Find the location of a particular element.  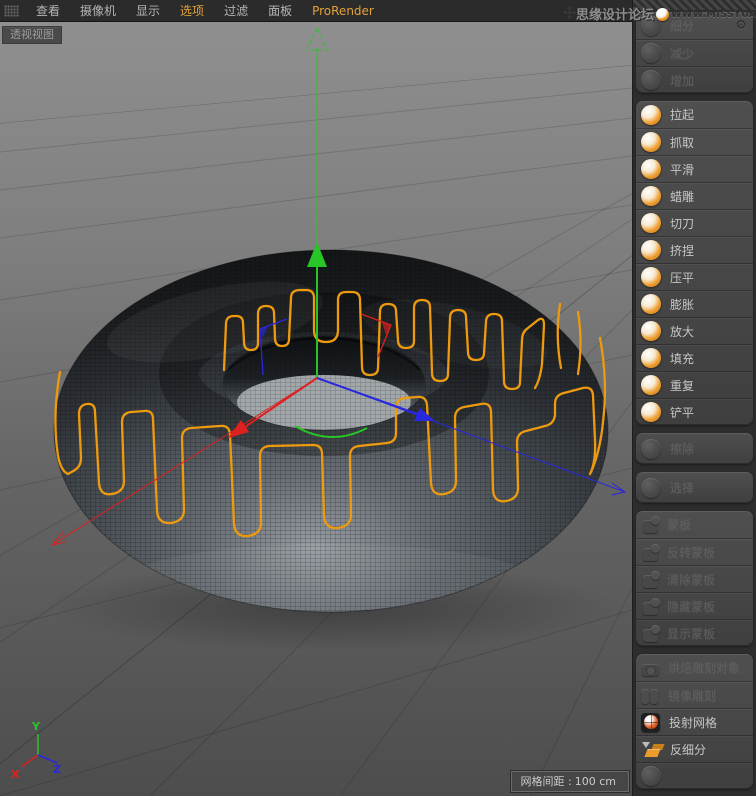

tool-button-wax: 蜡雕 is located at coordinates (694, 195).